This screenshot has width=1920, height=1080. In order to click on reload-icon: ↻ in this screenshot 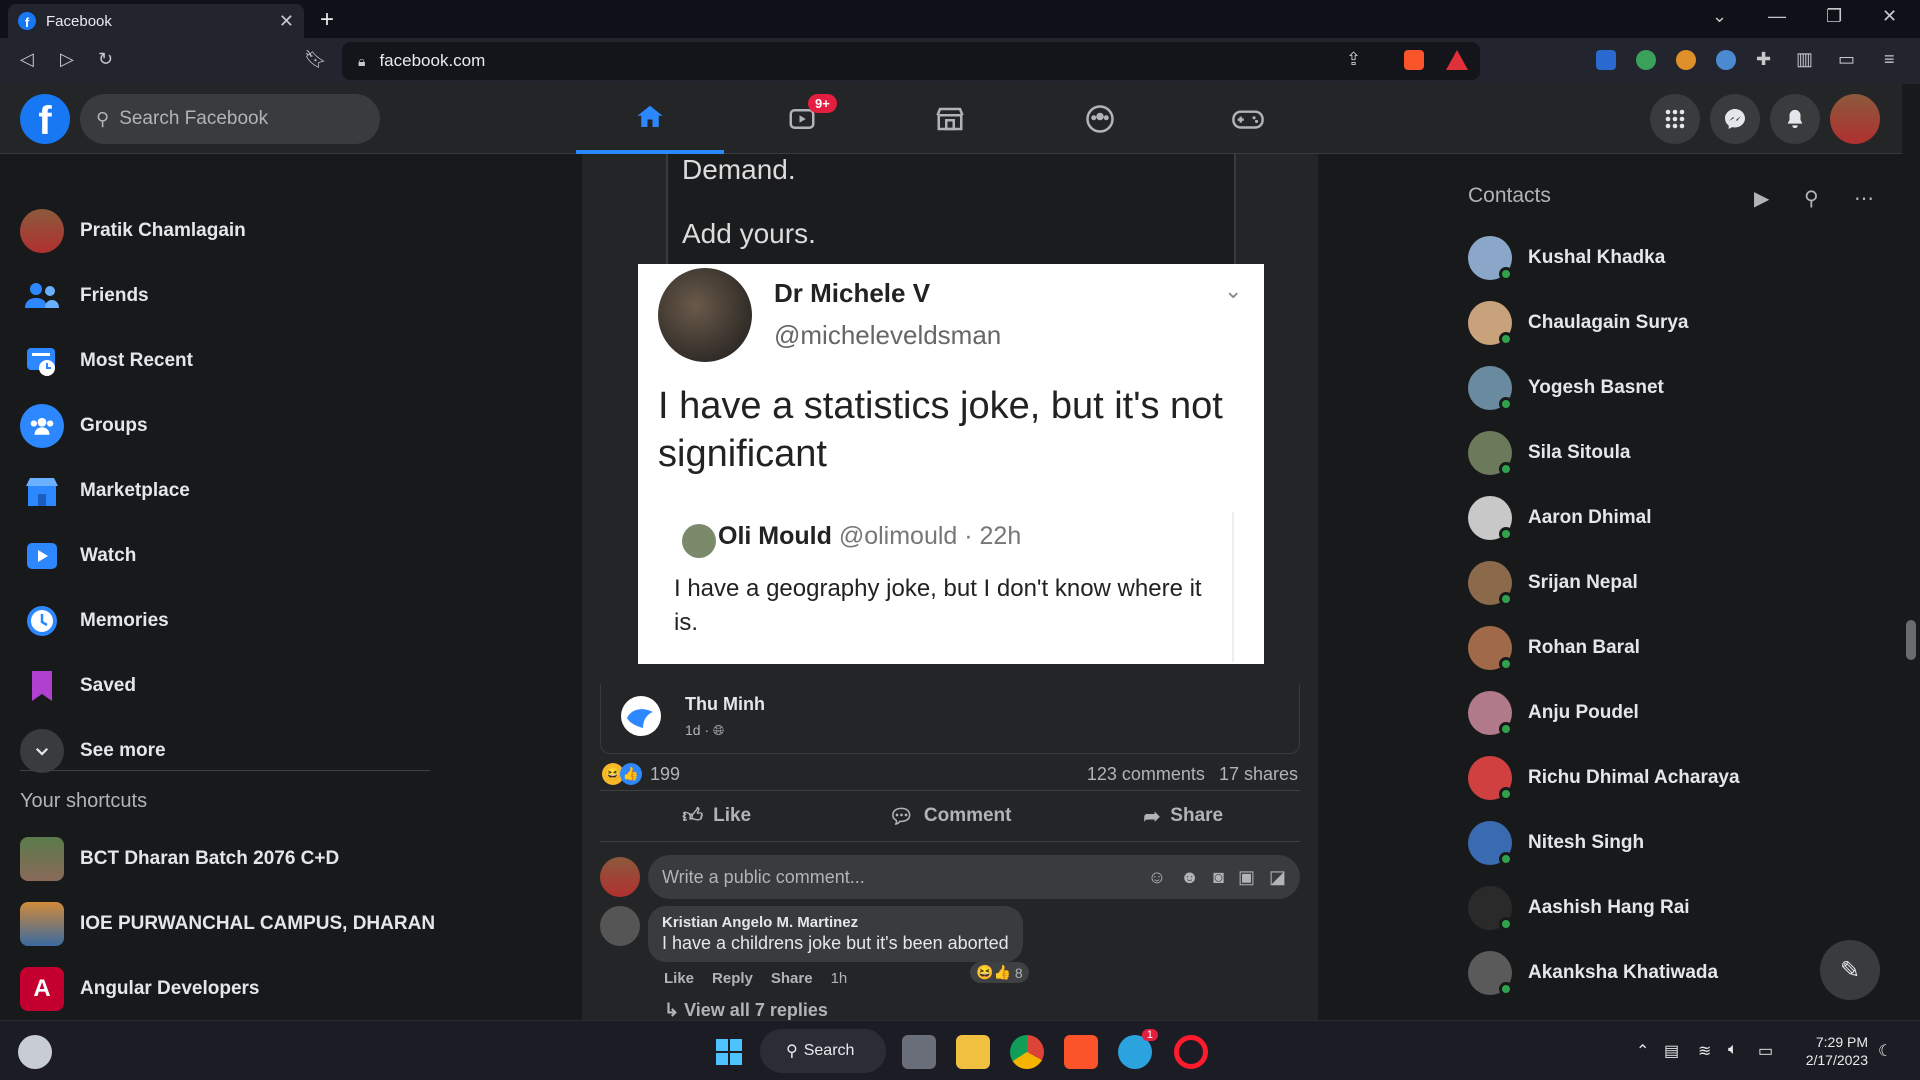, I will do `click(105, 59)`.